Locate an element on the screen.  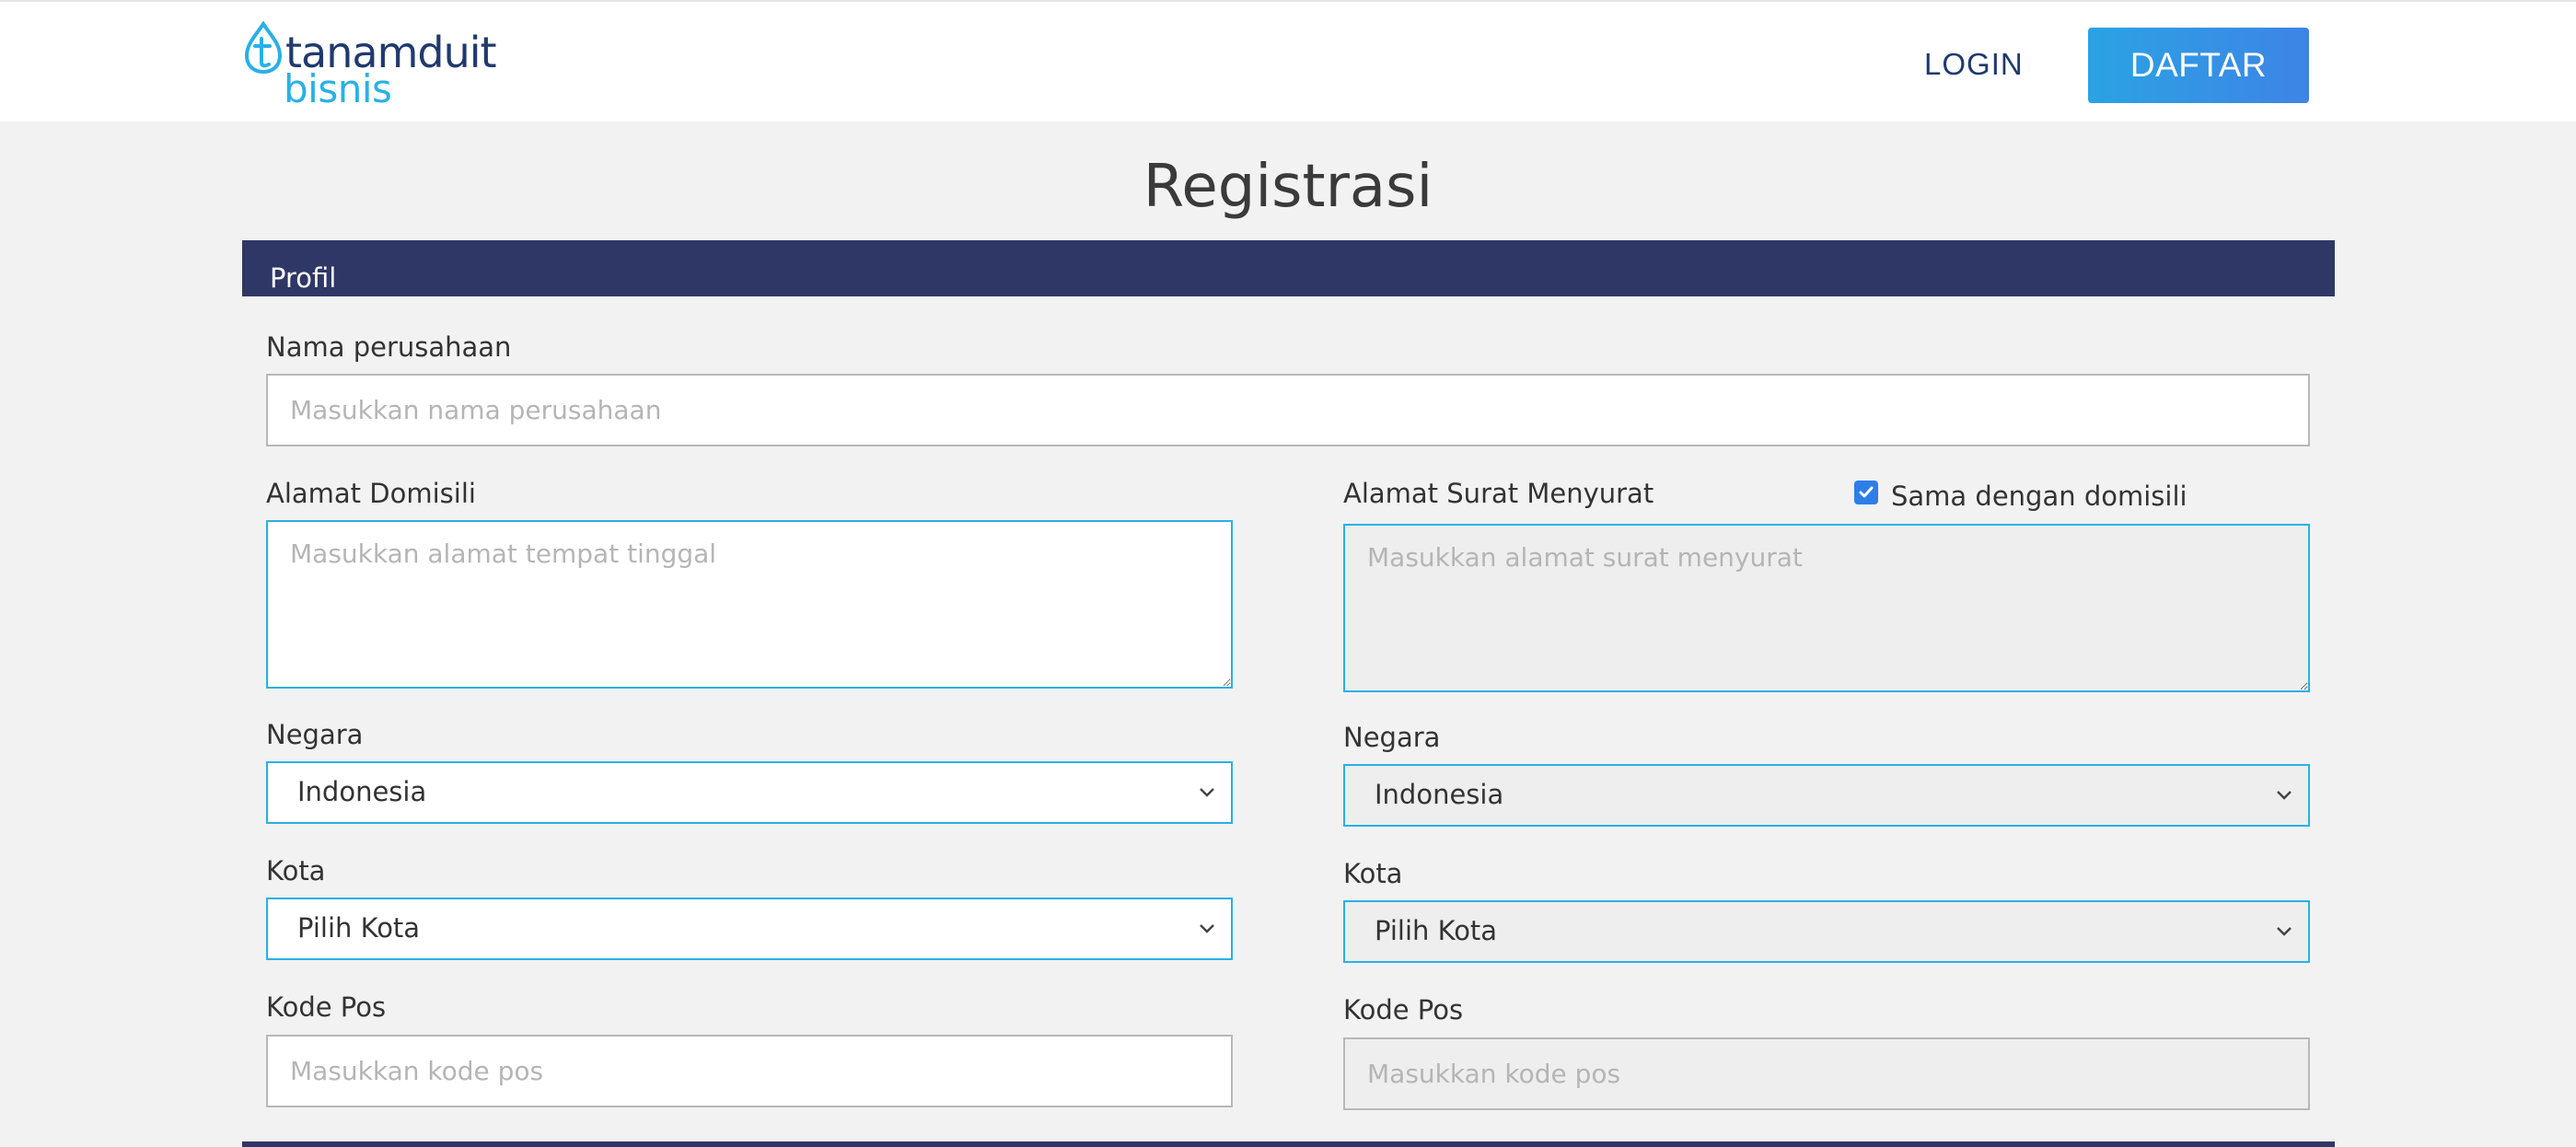
mailing-postal-label: Kode Pos is located at coordinates (1403, 1010).